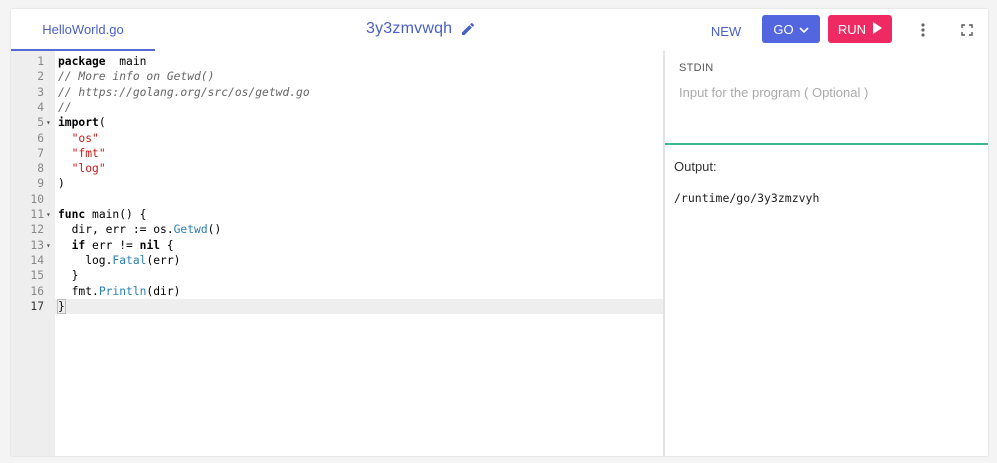 The image size is (997, 463). What do you see at coordinates (72, 214) in the screenshot?
I see `code-token: func` at bounding box center [72, 214].